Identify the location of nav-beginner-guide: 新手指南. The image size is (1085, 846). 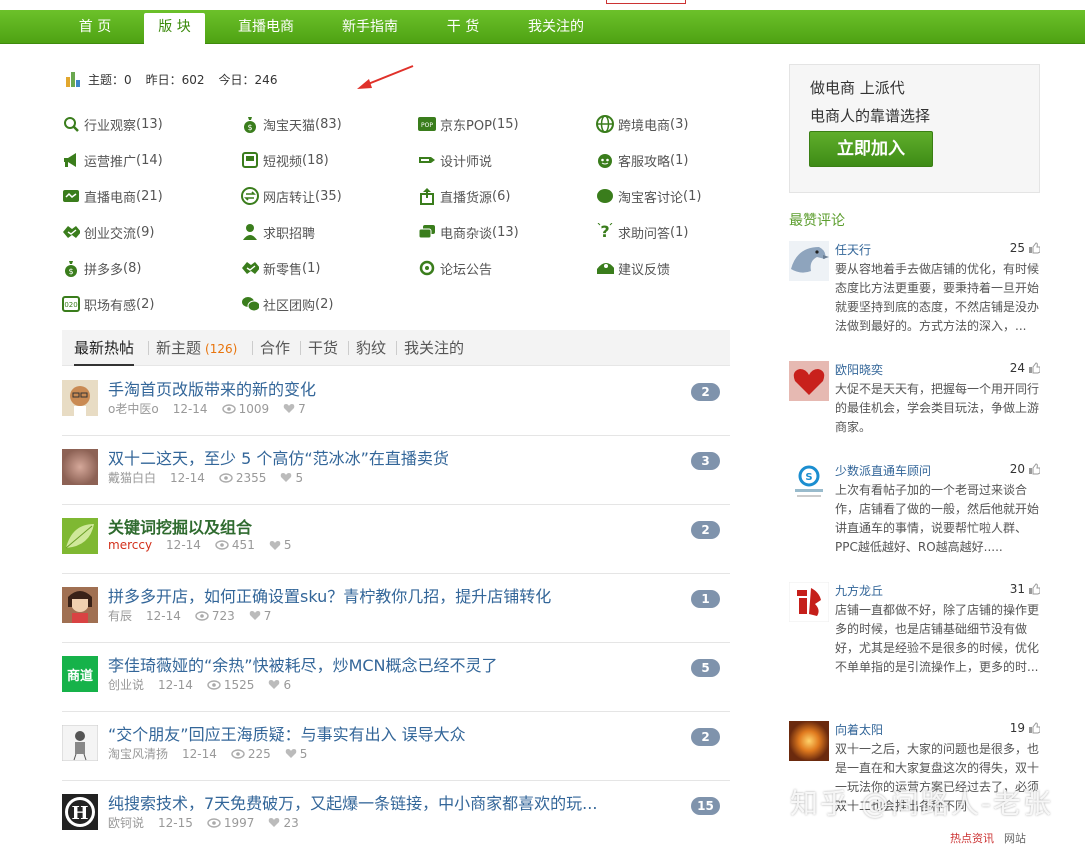
(370, 27).